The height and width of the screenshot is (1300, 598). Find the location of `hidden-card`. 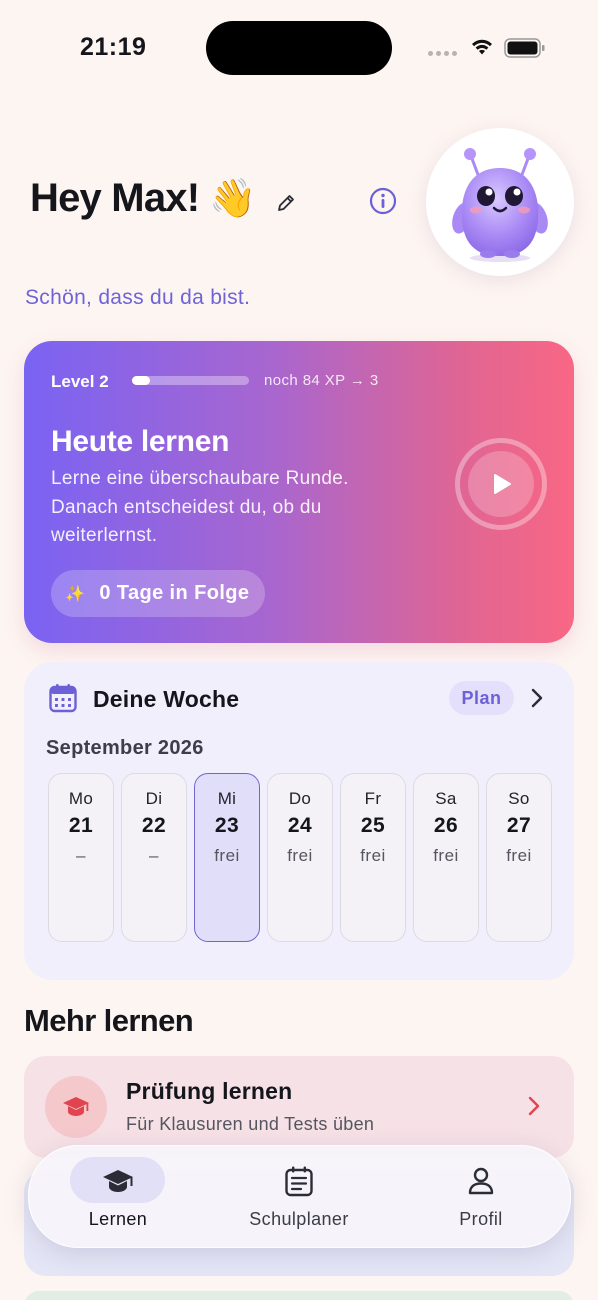

hidden-card is located at coordinates (299, 1295).